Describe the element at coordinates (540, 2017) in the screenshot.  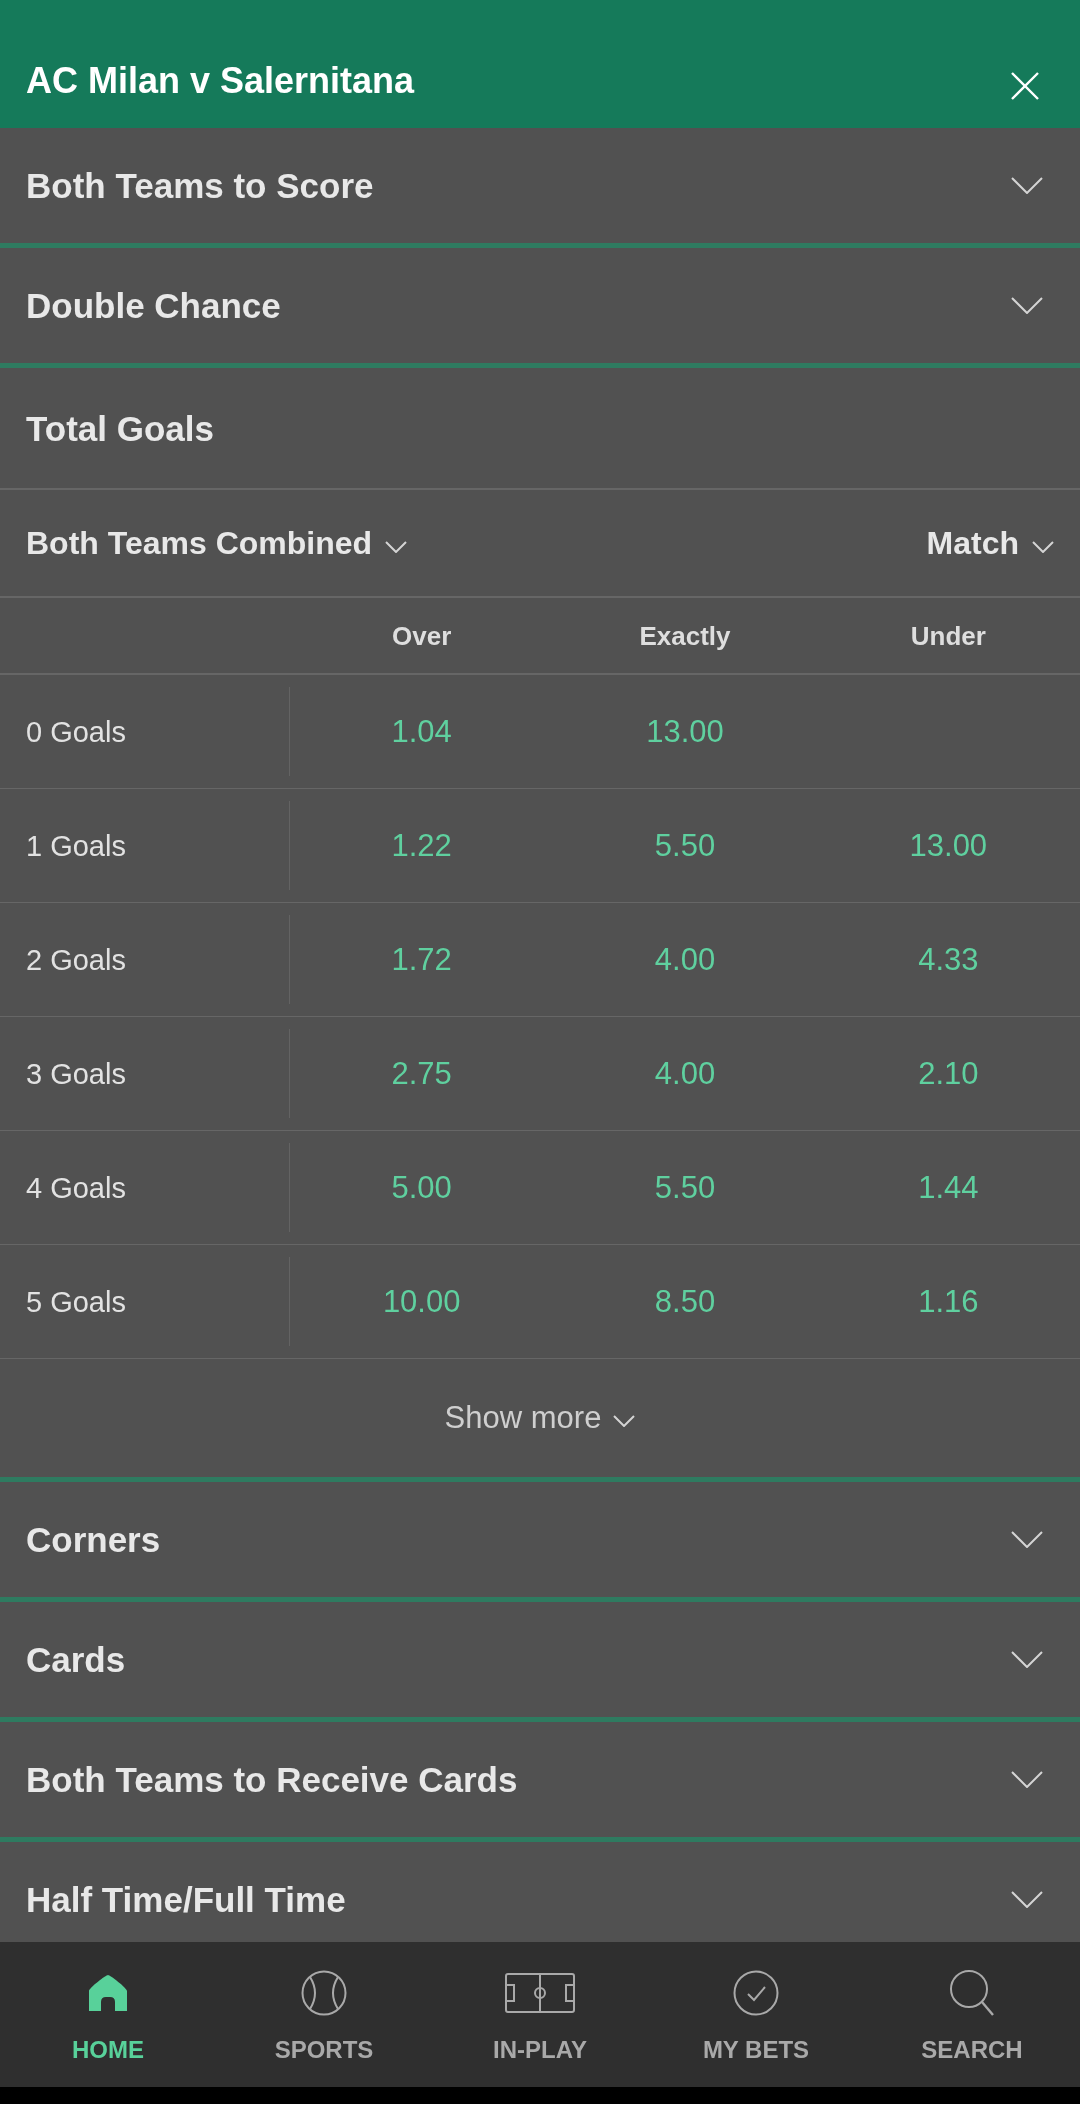
I see `nav-tab: IN-PLAY` at that location.